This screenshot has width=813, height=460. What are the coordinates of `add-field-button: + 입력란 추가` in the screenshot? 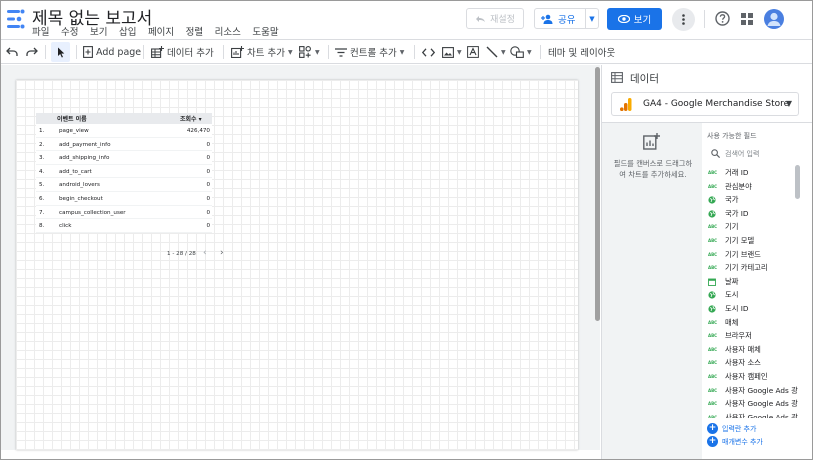 It's located at (731, 428).